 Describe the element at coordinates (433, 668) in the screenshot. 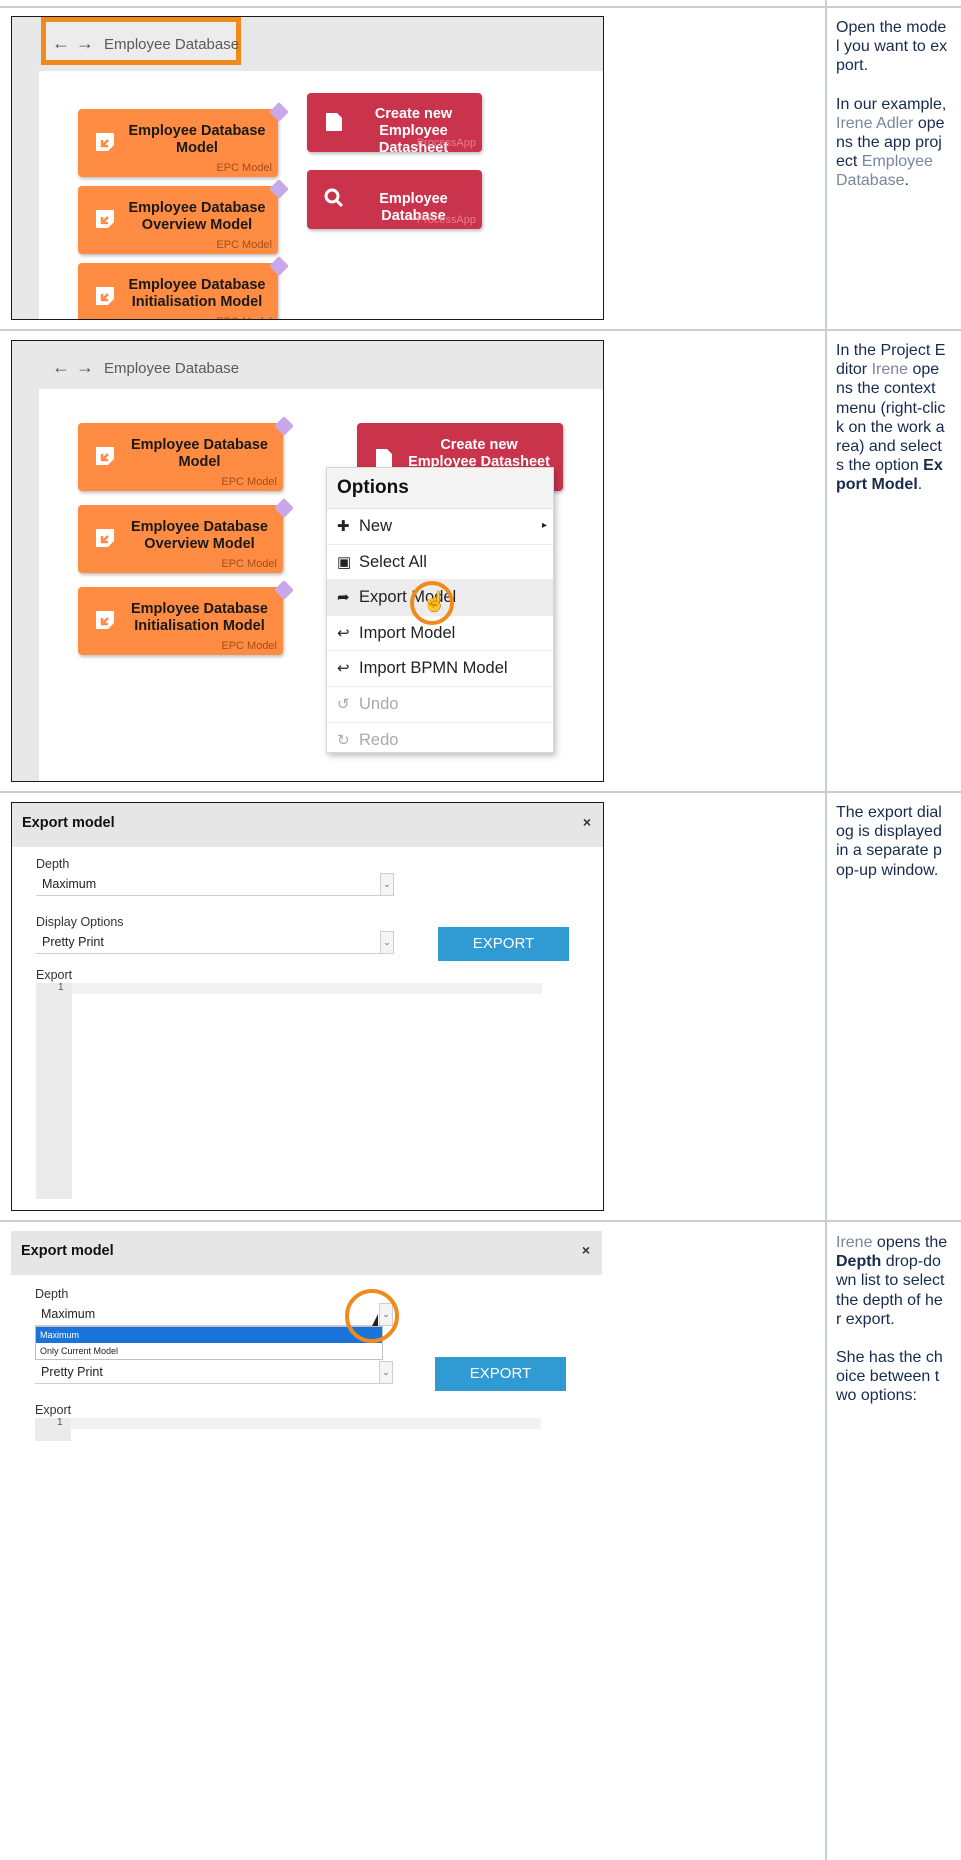

I see `menu-item-label: Import BPMN Model` at that location.